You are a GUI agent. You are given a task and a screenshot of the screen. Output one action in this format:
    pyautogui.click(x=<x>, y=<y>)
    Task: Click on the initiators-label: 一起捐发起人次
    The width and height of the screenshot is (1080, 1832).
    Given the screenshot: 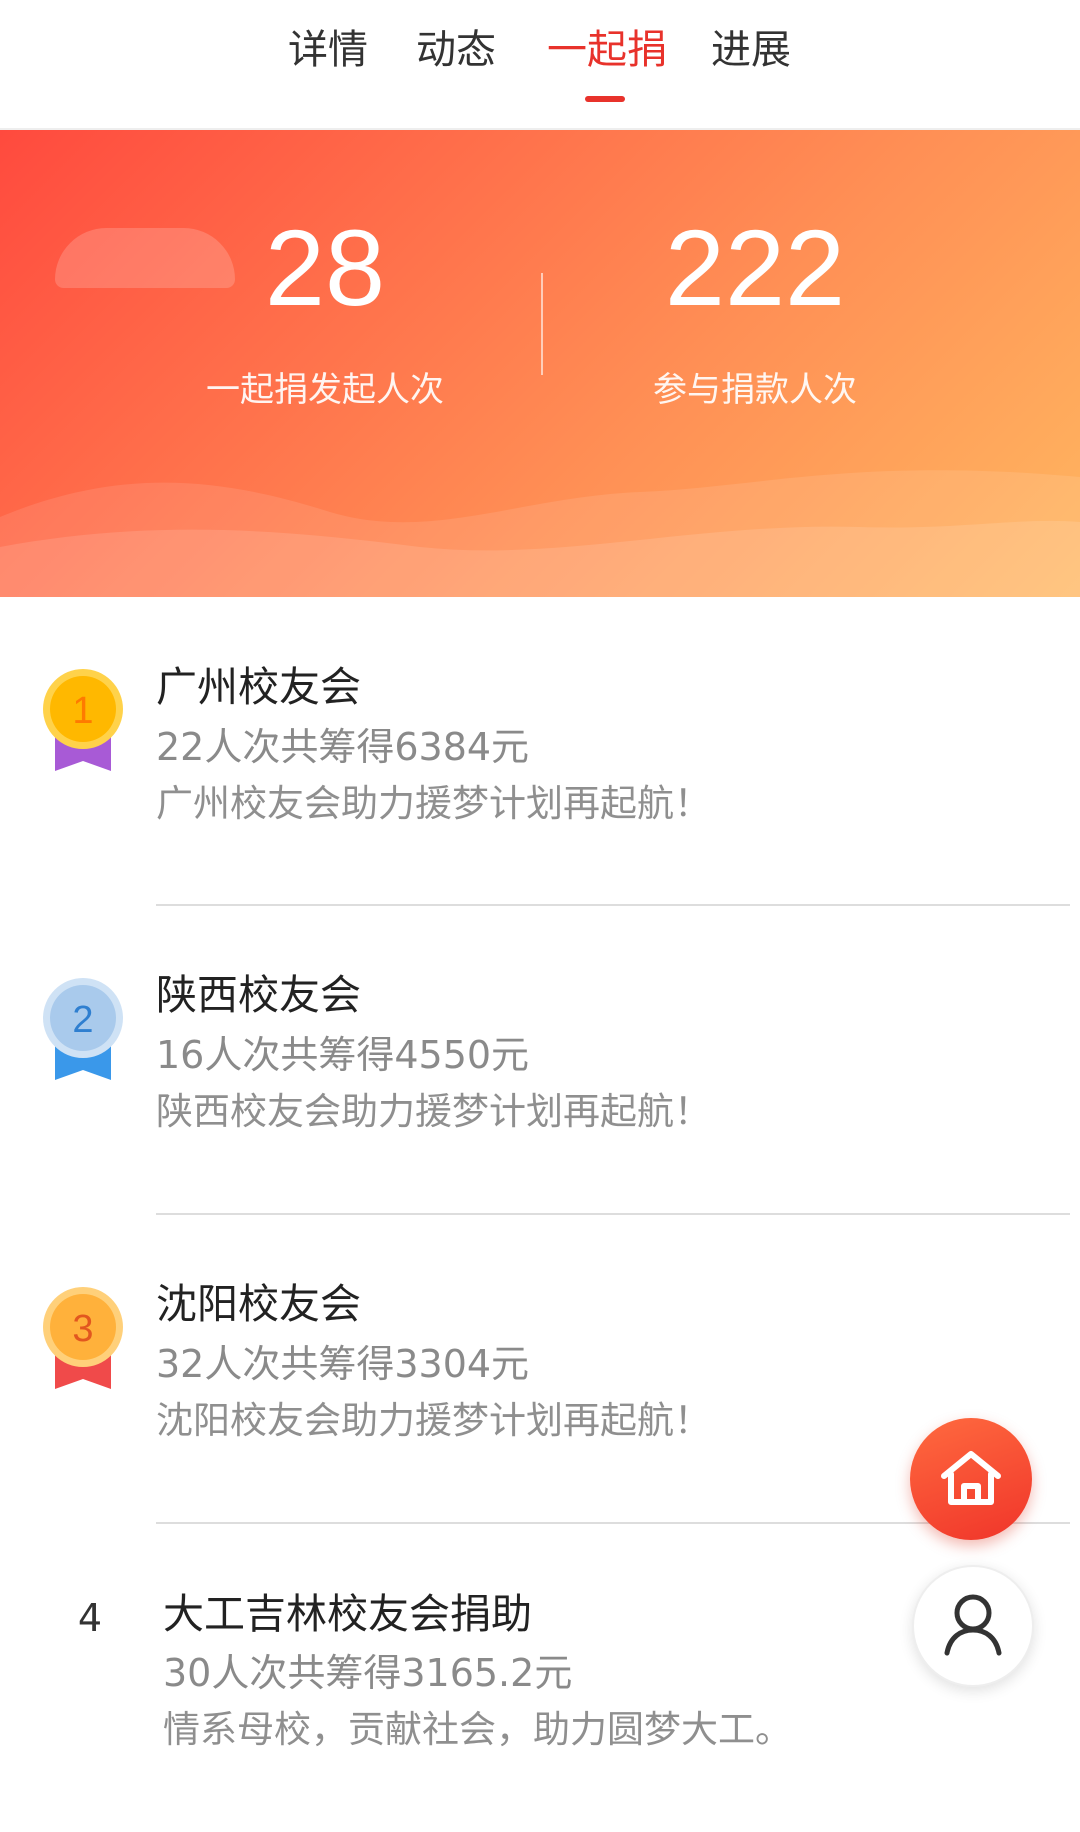 What is the action you would take?
    pyautogui.click(x=325, y=390)
    